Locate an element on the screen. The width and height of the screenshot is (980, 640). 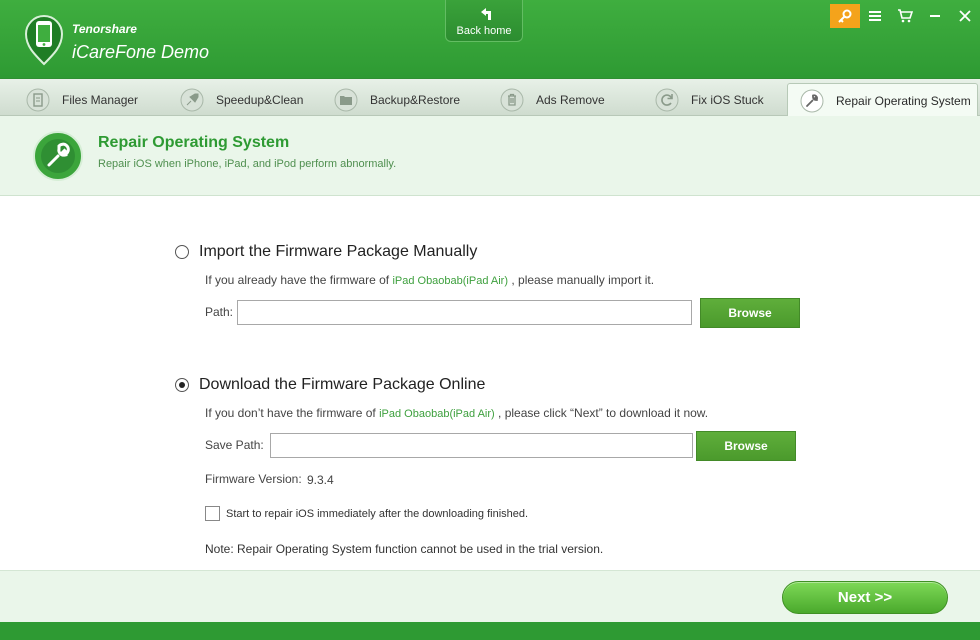
folder-icon is located at coordinates (346, 99).